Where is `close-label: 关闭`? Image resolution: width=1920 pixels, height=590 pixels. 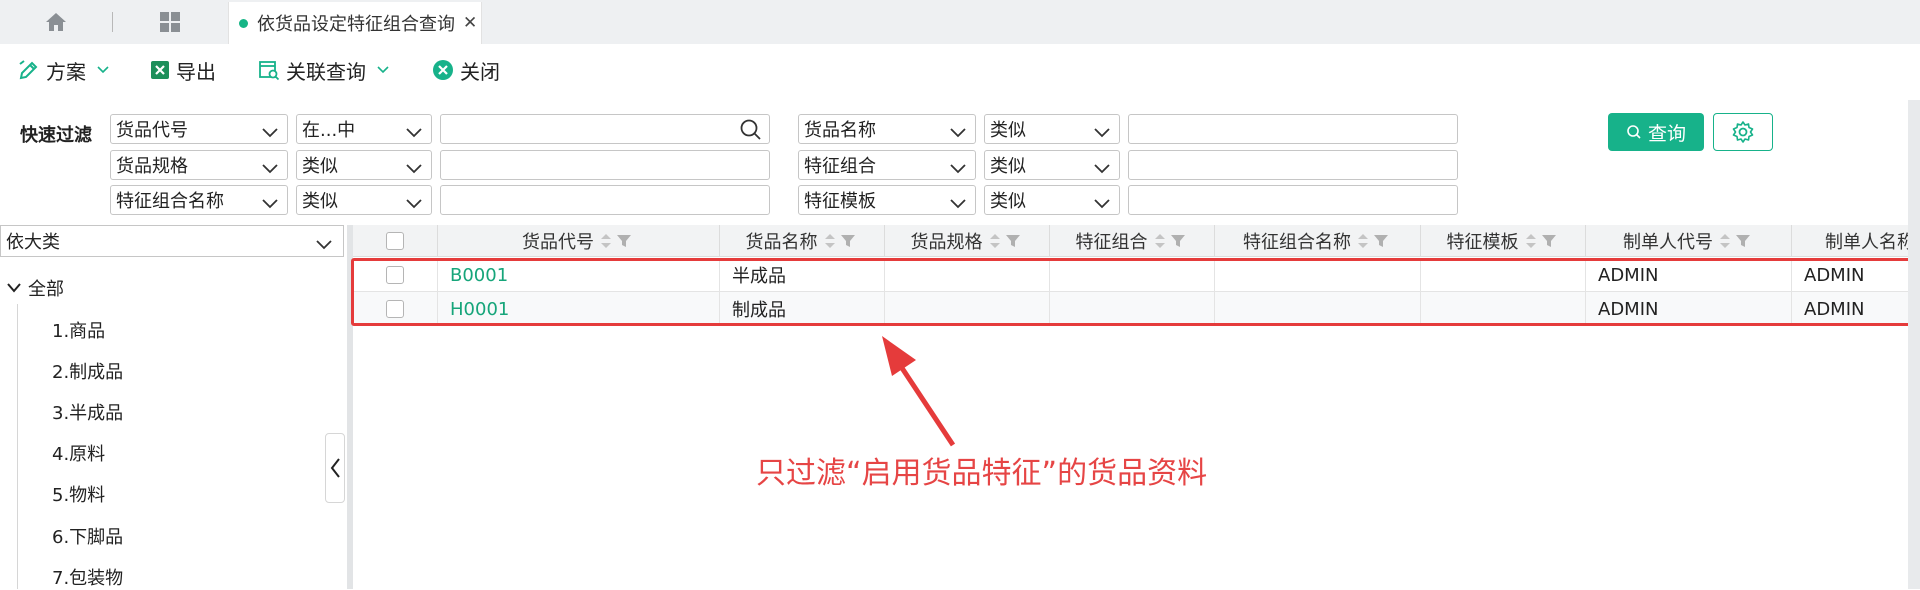
close-label: 关闭 is located at coordinates (480, 71).